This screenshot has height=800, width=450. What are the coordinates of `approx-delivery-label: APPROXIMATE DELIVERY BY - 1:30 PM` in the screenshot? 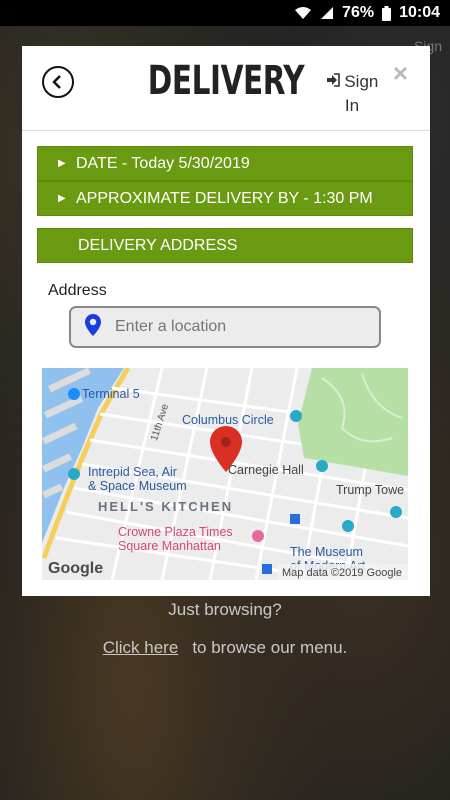 It's located at (224, 198).